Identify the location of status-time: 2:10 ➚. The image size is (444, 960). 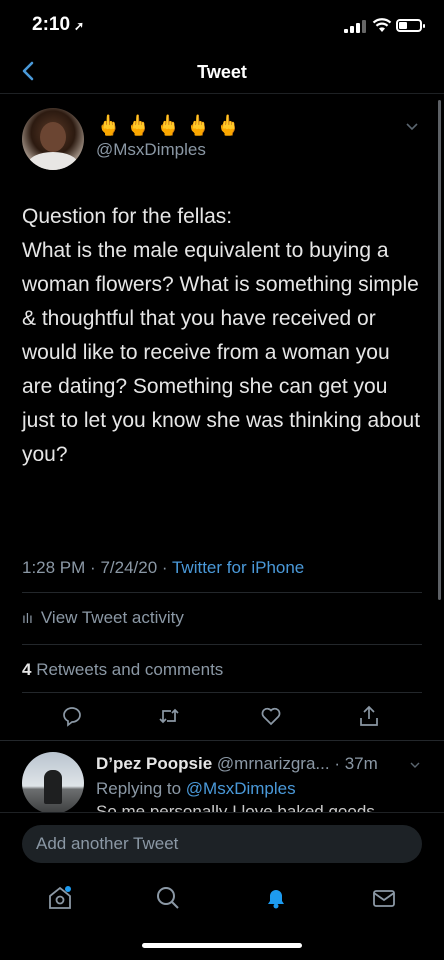
(58, 24).